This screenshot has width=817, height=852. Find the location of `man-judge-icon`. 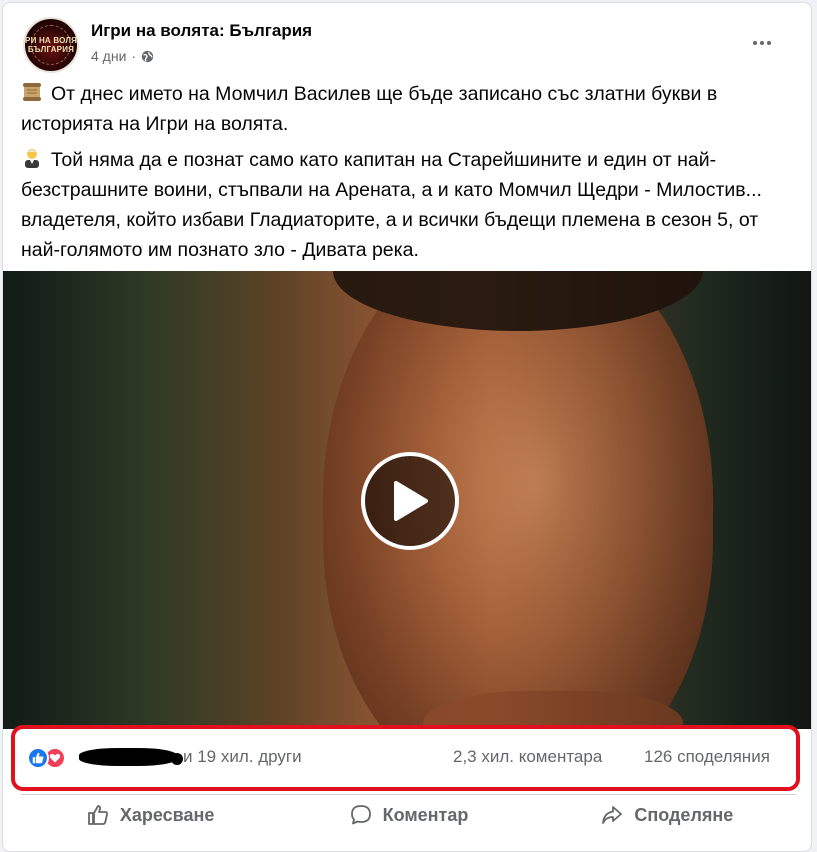

man-judge-icon is located at coordinates (32, 158).